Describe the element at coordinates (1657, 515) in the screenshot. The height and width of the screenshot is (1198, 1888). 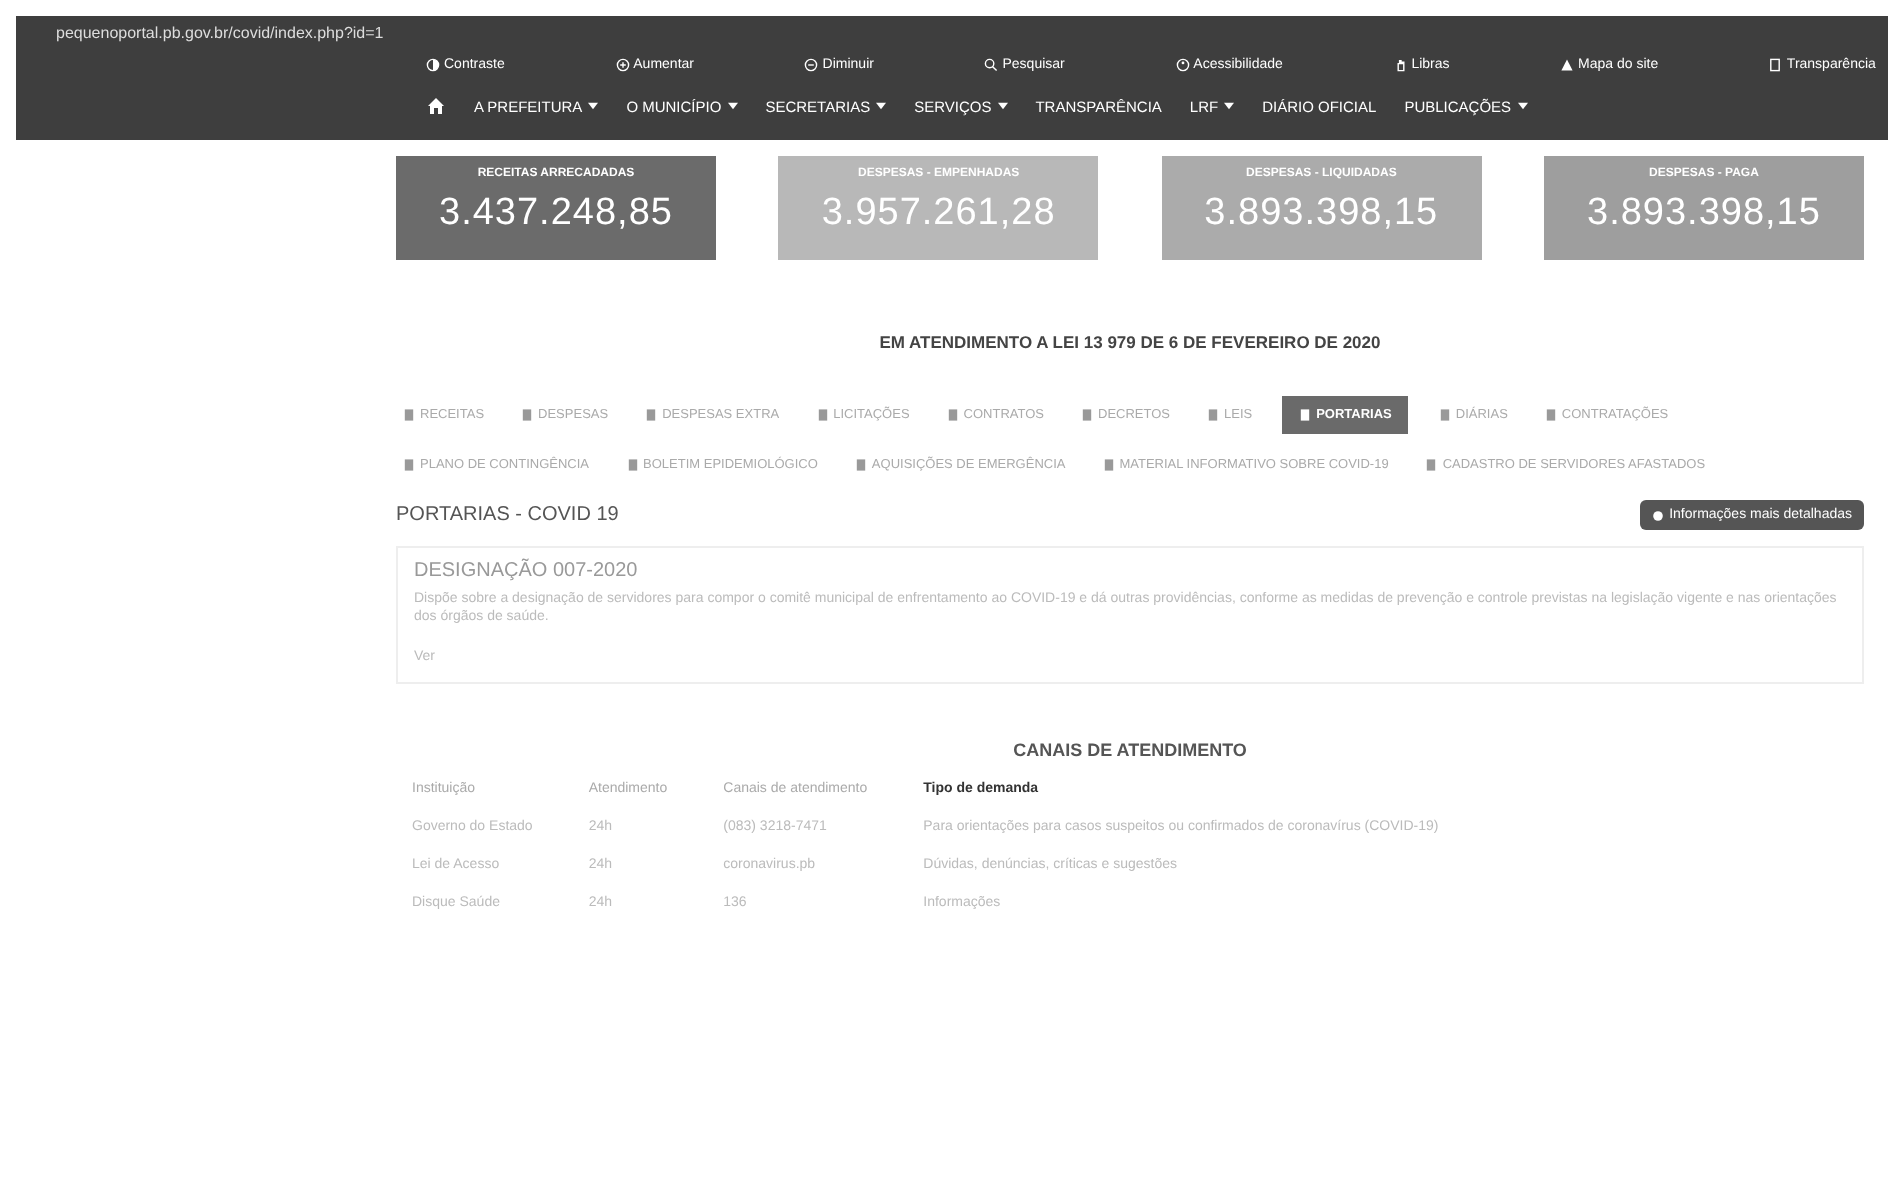
I see `info-icon` at that location.